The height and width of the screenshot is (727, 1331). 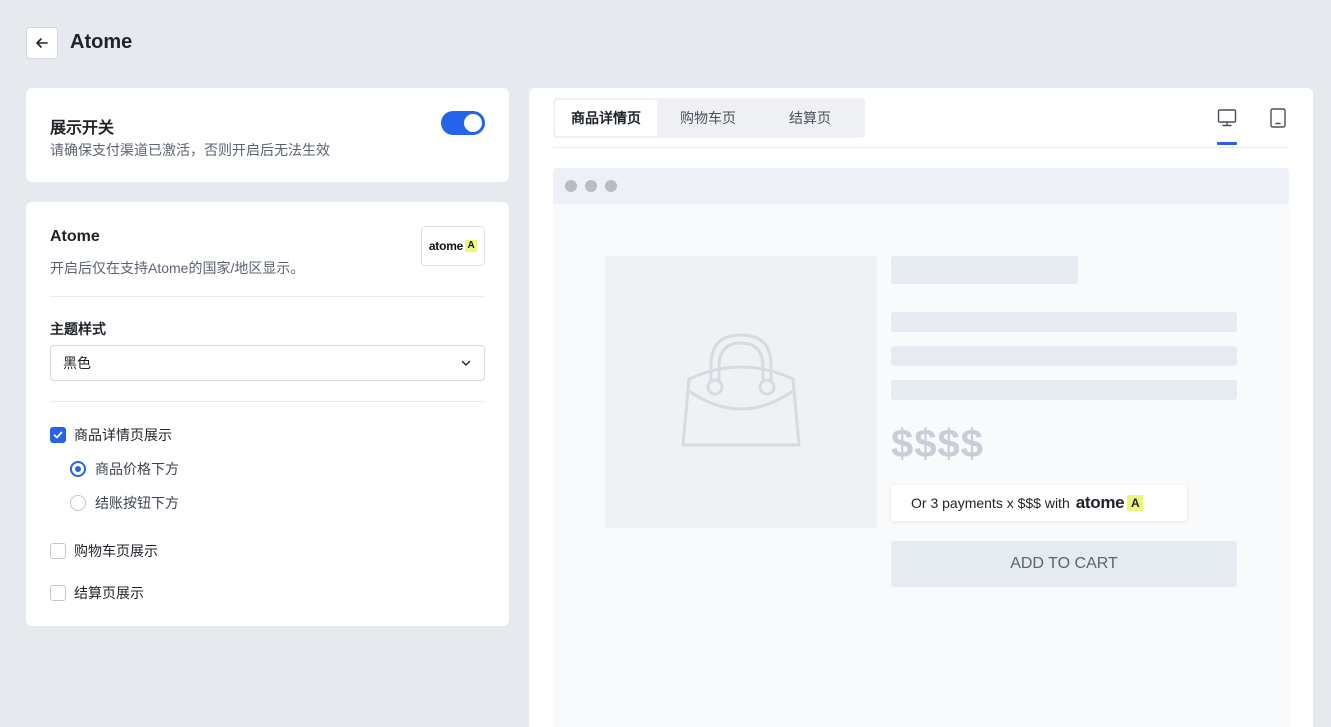 I want to click on cart-page-label: 购物车页展示, so click(x=116, y=551).